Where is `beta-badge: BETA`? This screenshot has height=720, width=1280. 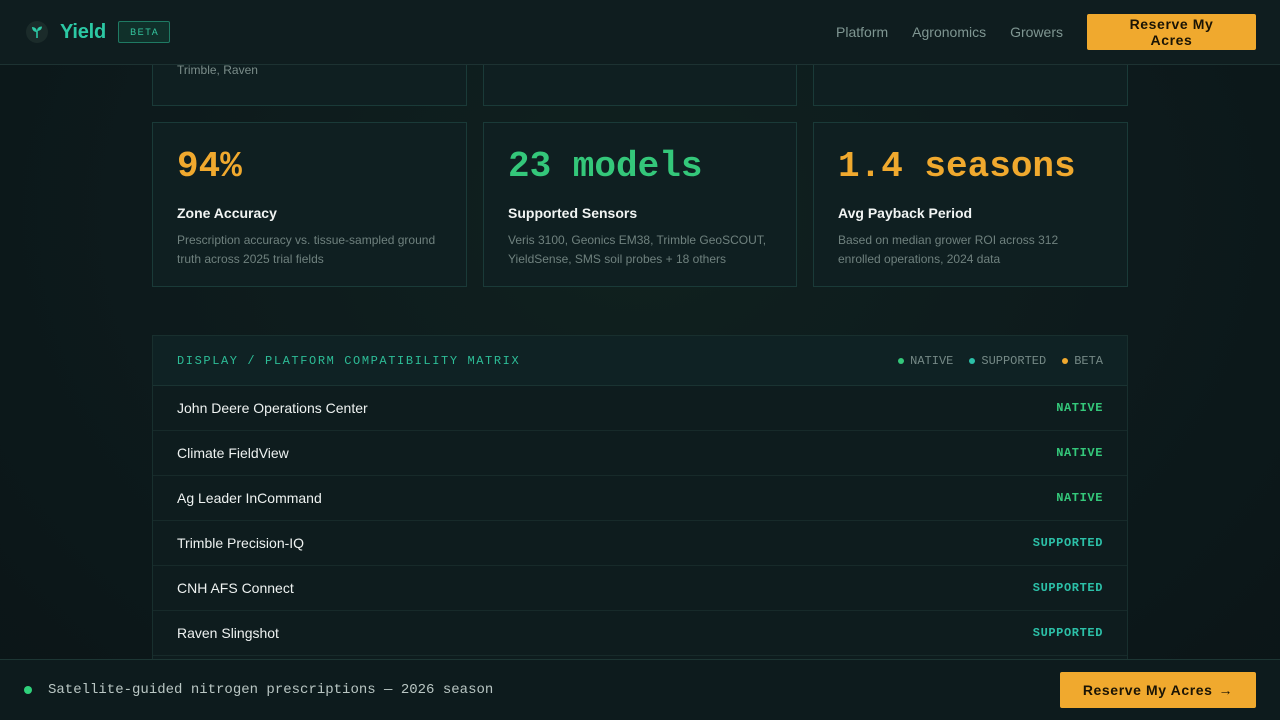 beta-badge: BETA is located at coordinates (144, 32).